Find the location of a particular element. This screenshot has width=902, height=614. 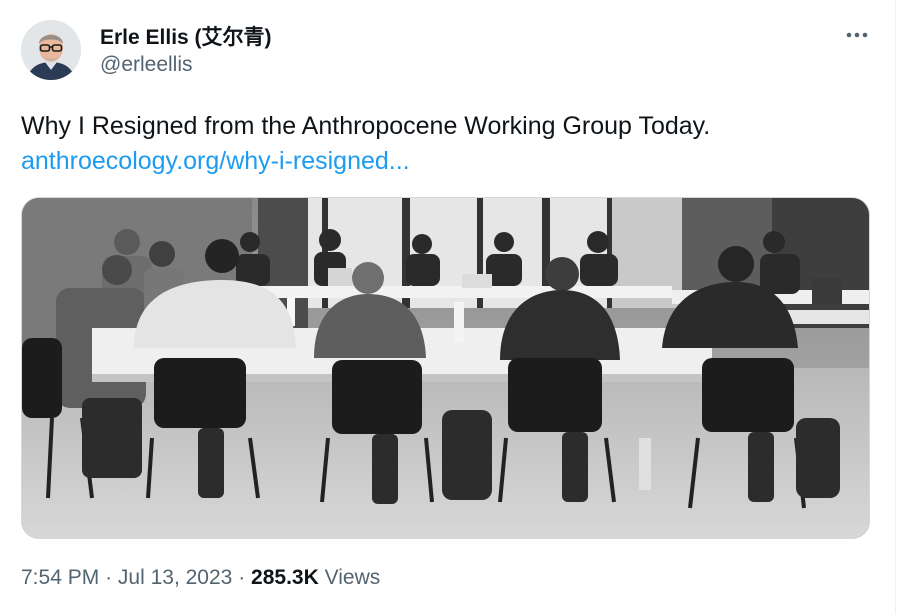

more-options-button is located at coordinates (857, 35).